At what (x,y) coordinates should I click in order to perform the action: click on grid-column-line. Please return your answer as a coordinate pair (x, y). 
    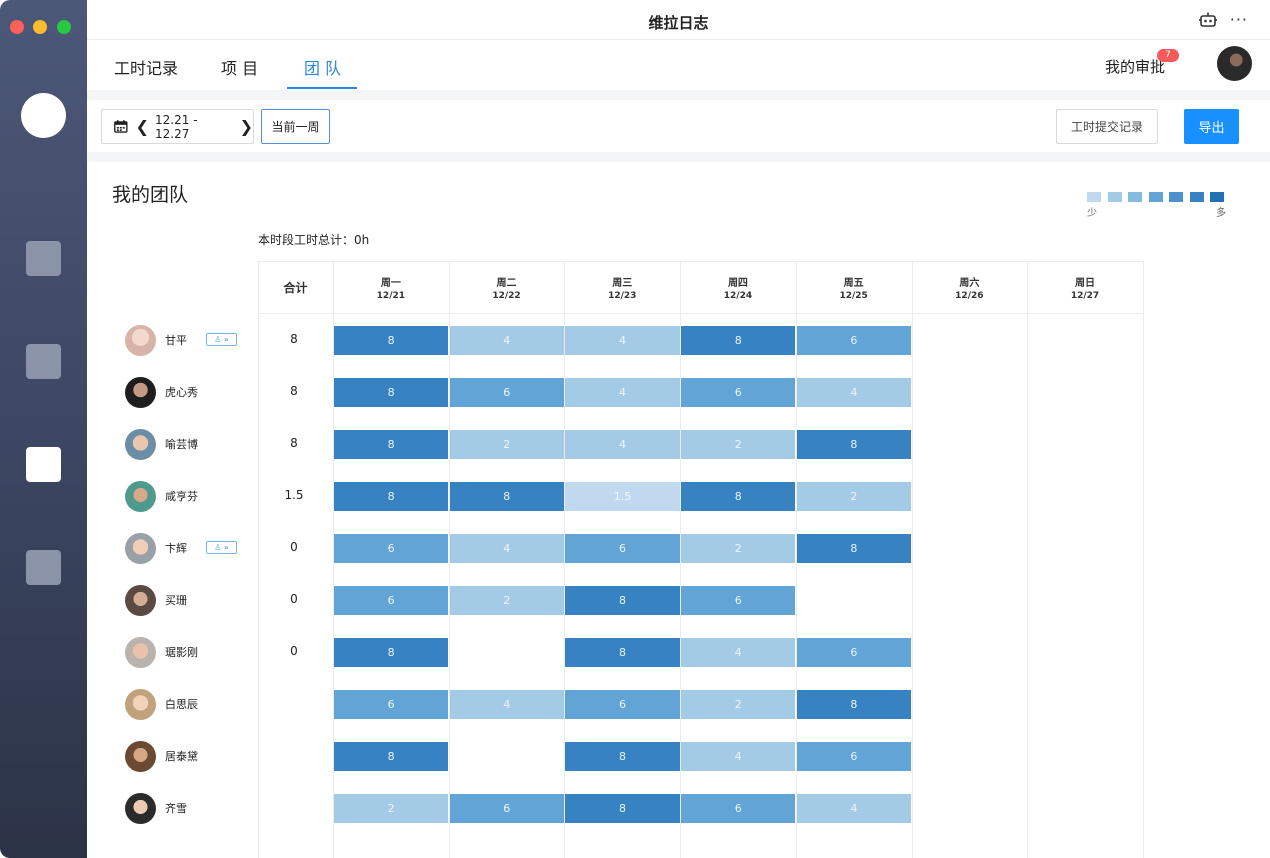
    Looking at the image, I should click on (1028, 559).